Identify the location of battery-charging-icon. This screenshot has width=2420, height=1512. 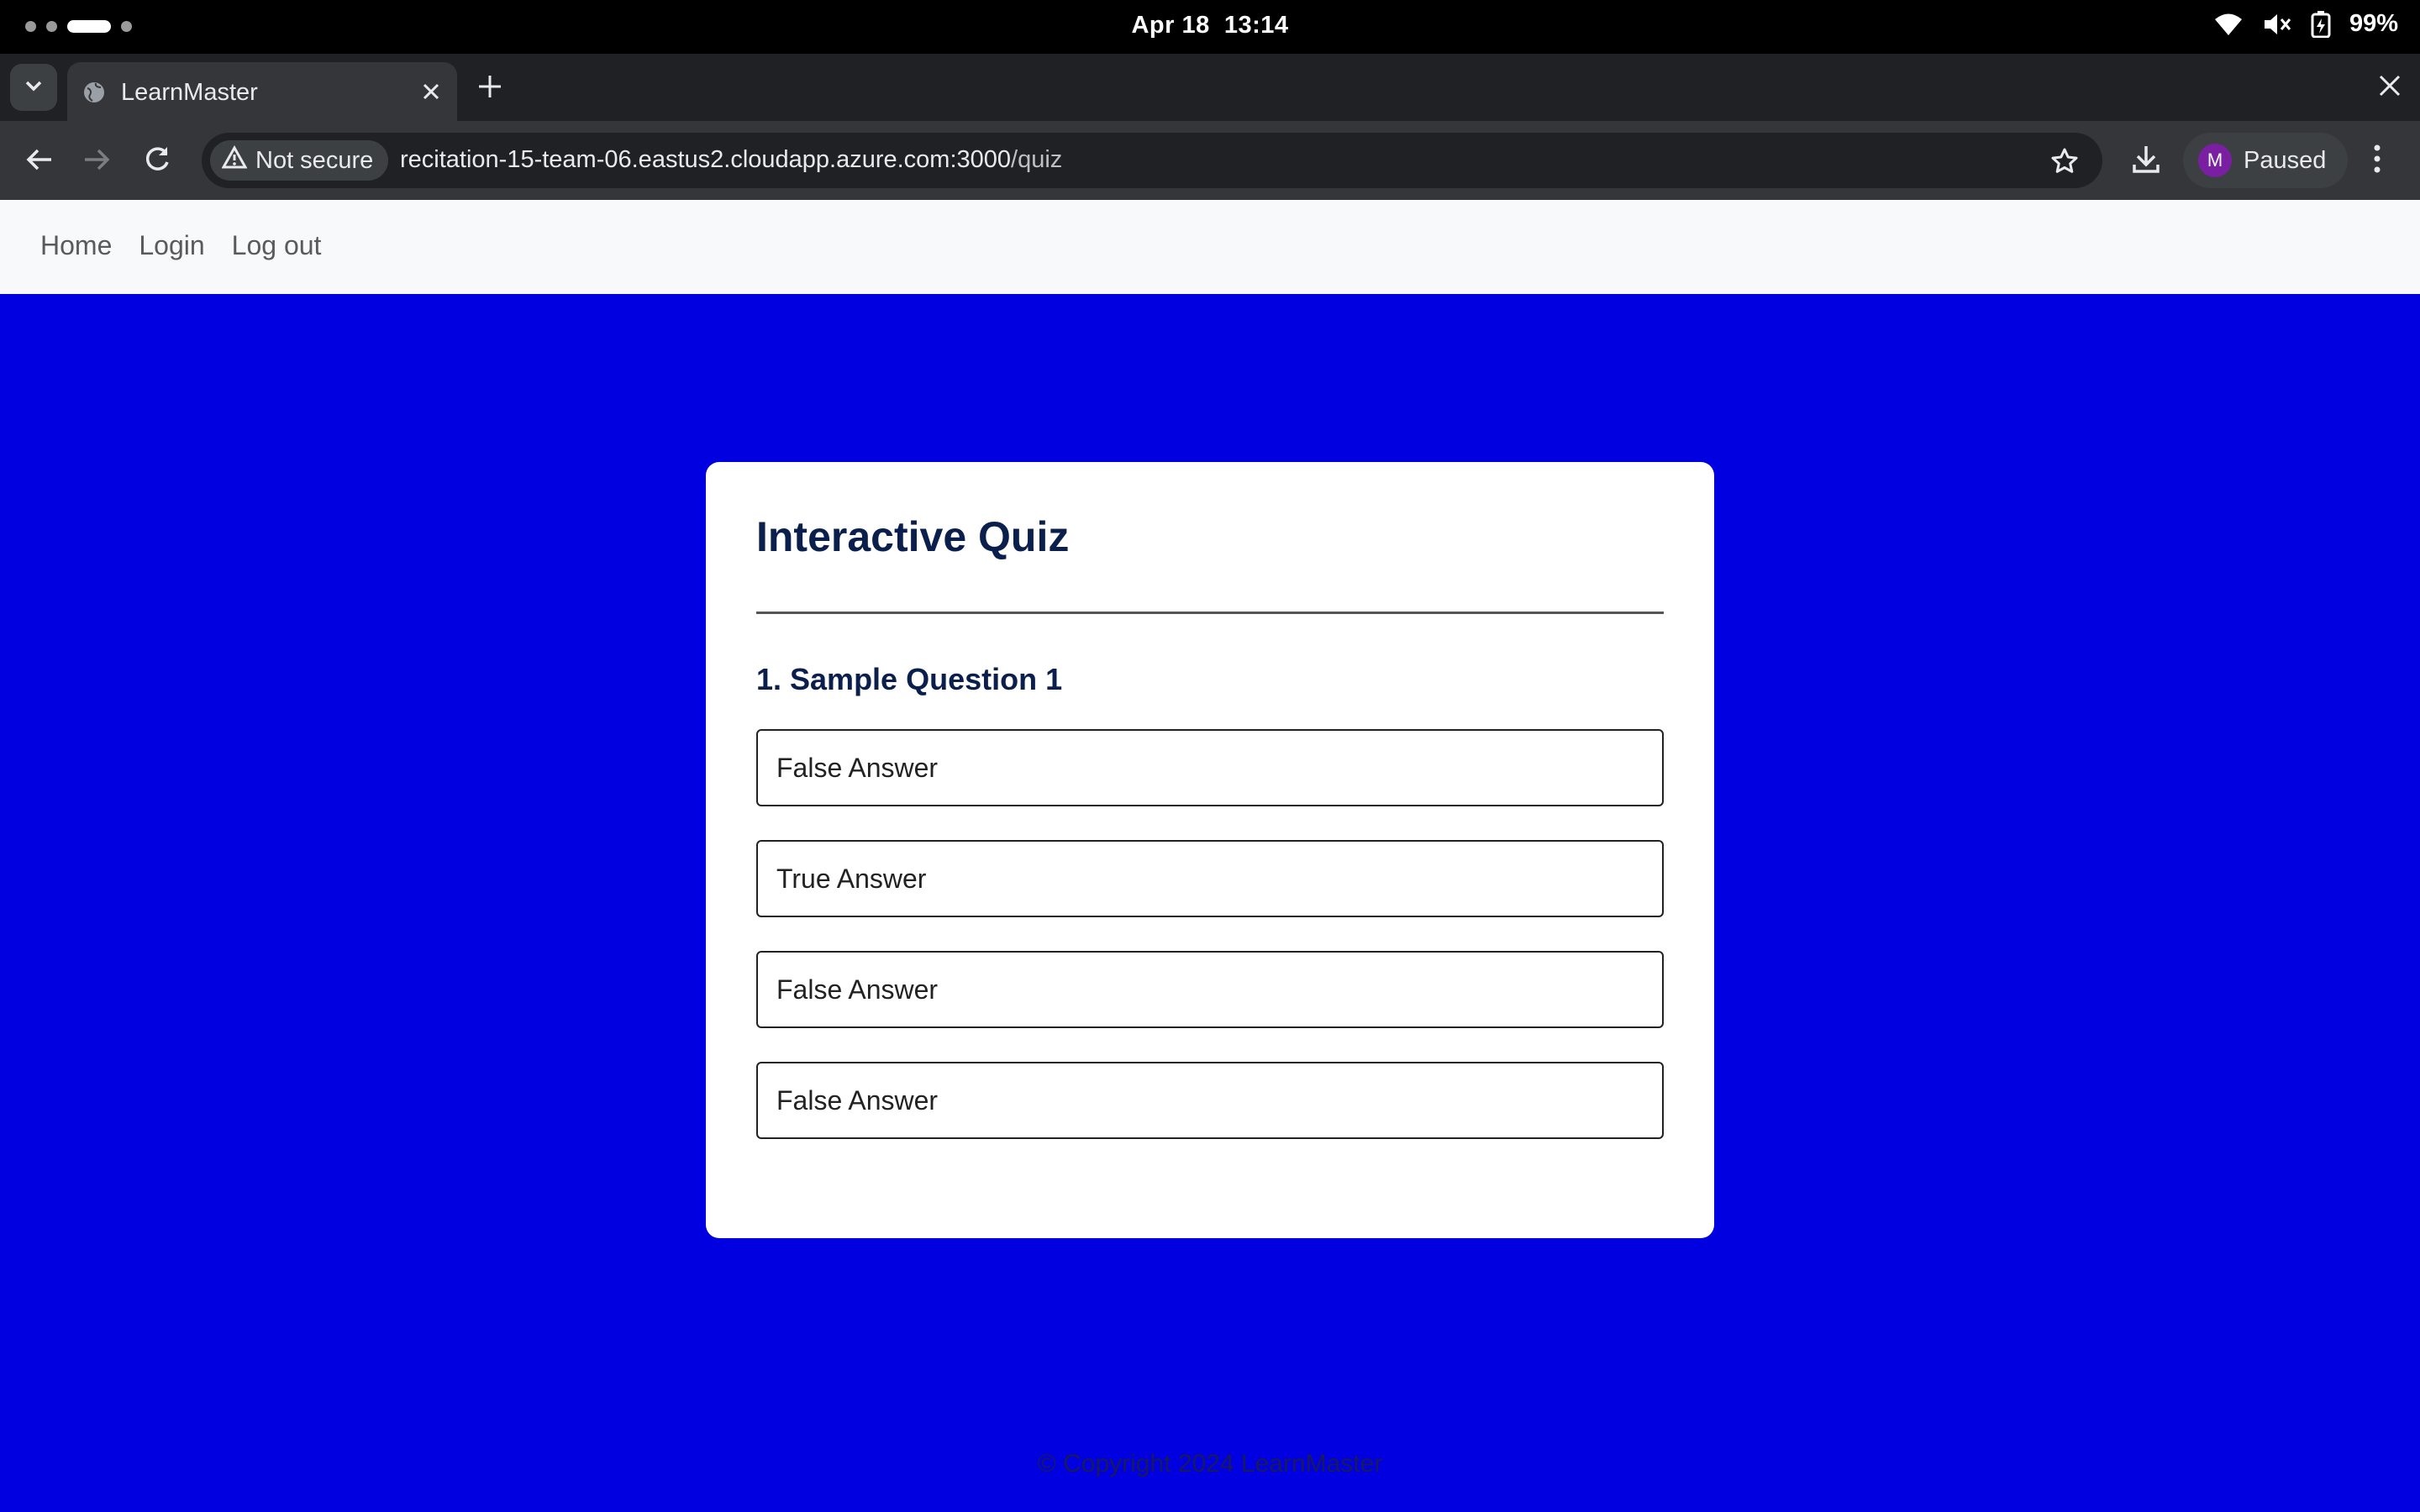
(2321, 24).